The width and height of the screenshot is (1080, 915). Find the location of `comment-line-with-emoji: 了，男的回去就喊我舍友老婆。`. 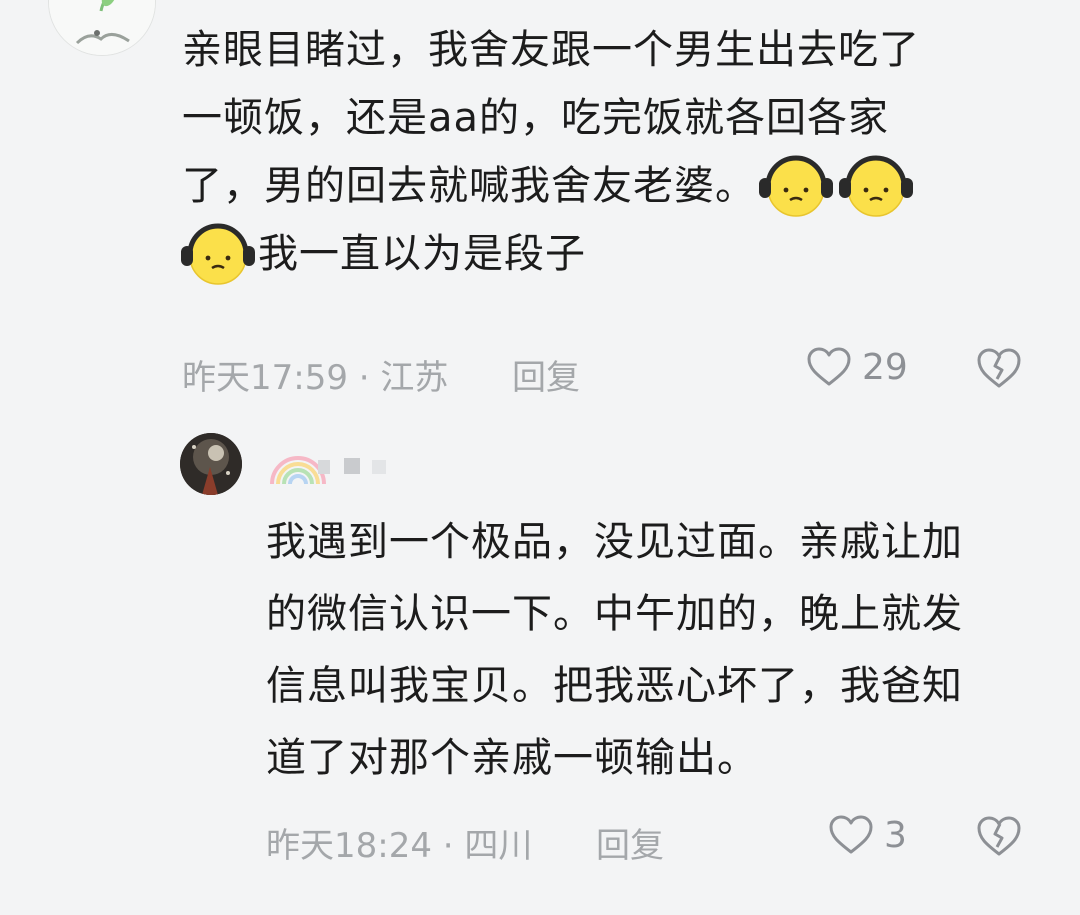

comment-line-with-emoji: 了，男的回去就喊我舍友老婆。 is located at coordinates (612, 186).